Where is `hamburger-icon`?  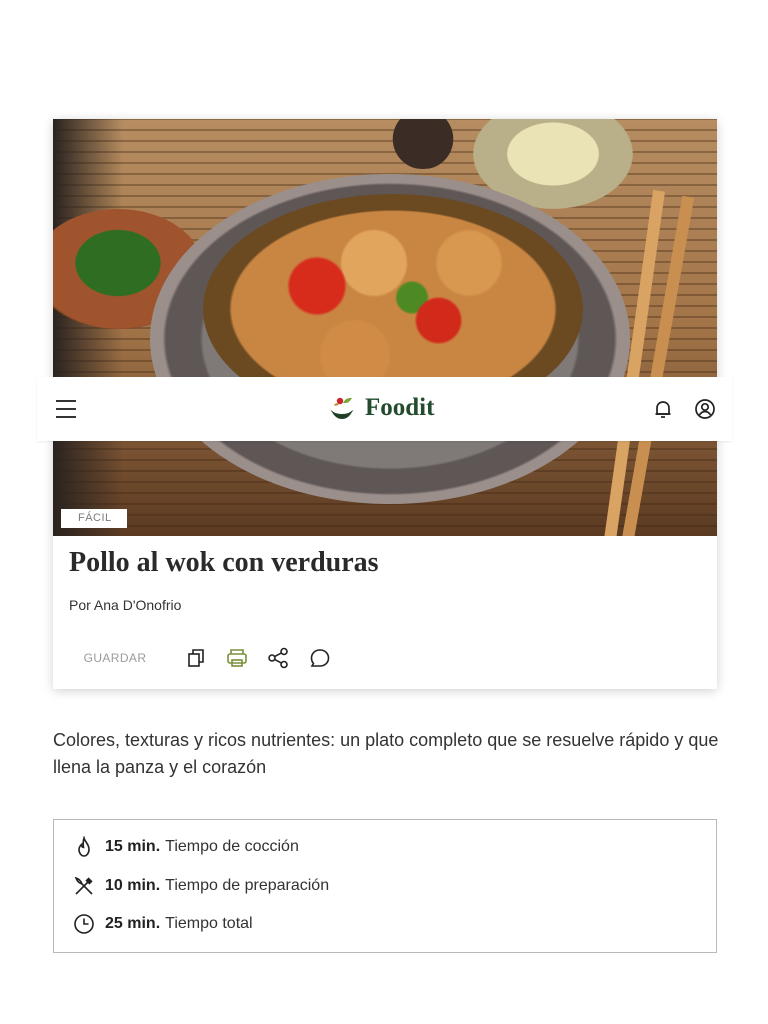
hamburger-icon is located at coordinates (67, 409).